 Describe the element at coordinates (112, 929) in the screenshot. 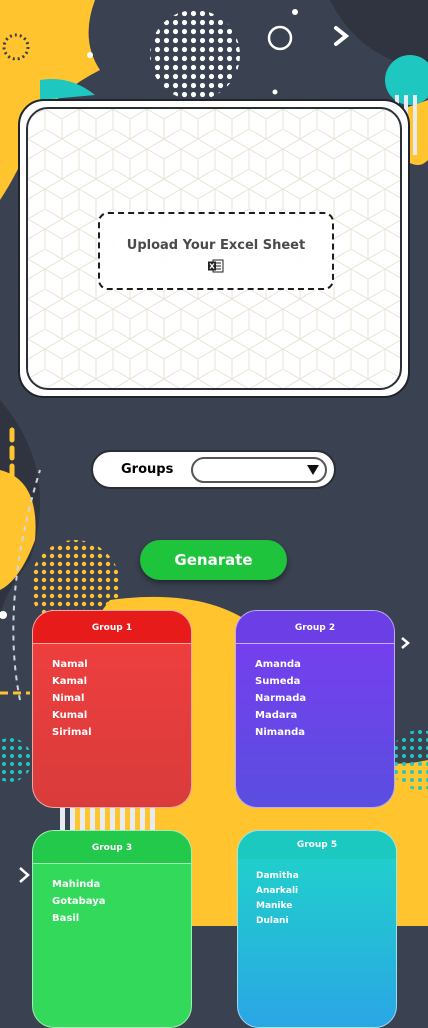

I see `group-card: Group 3 Mahinda Gotabaya Basil` at that location.